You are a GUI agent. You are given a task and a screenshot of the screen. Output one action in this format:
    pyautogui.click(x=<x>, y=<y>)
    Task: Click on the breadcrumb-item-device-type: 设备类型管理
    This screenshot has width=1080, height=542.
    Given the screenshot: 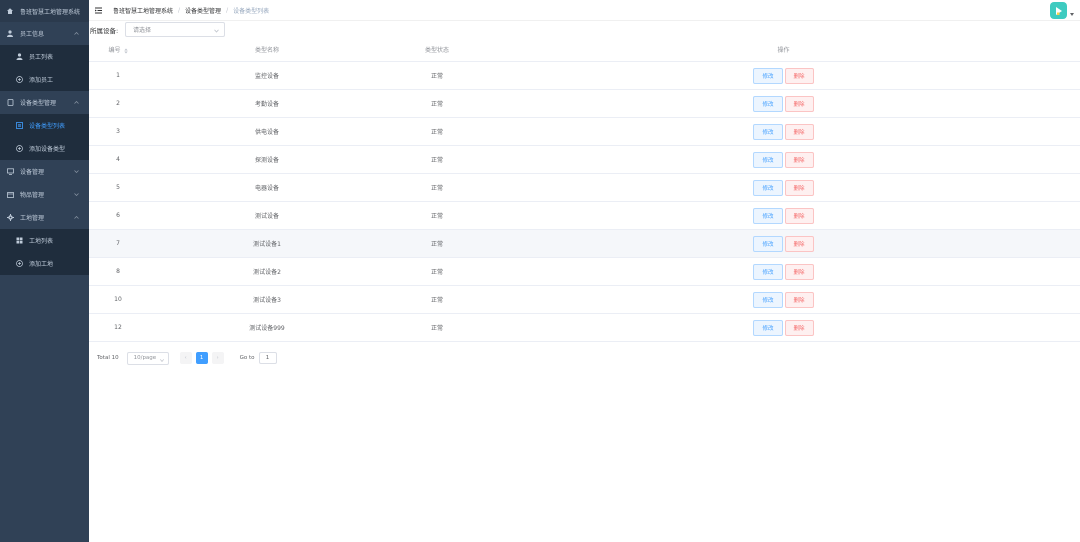 What is the action you would take?
    pyautogui.click(x=203, y=10)
    